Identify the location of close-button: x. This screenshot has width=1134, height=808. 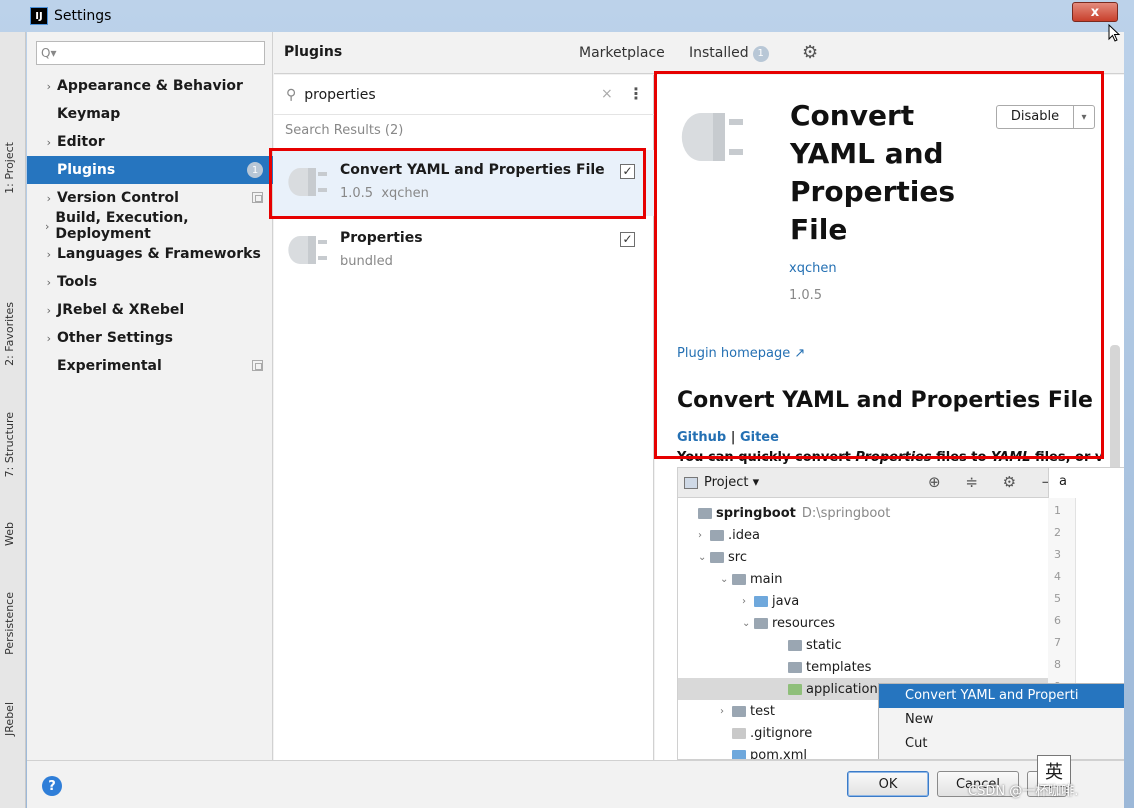
(1095, 12).